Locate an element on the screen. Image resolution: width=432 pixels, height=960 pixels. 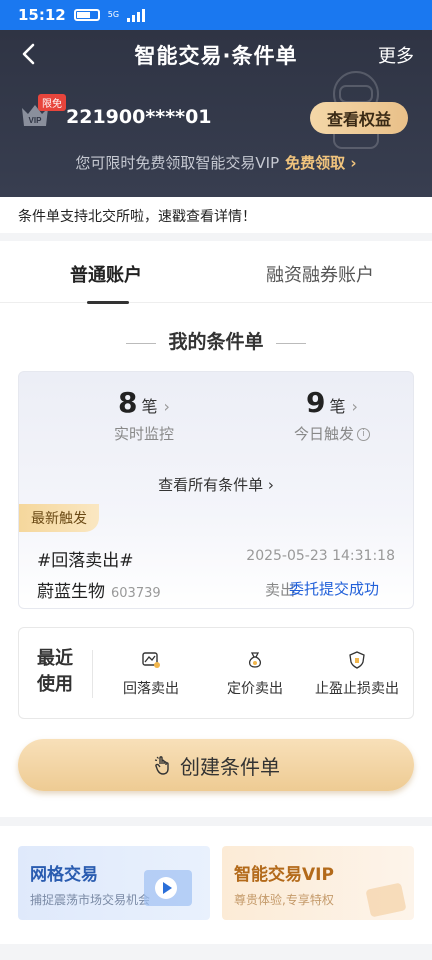
tap-hand-icon is located at coordinates (161, 765).